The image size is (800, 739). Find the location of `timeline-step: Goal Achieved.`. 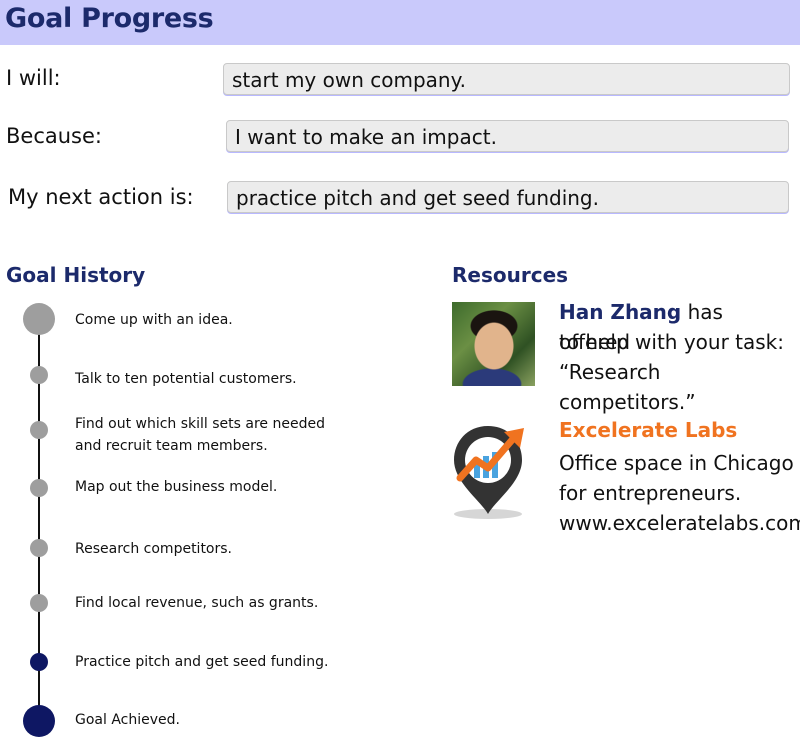

timeline-step: Goal Achieved. is located at coordinates (127, 720).